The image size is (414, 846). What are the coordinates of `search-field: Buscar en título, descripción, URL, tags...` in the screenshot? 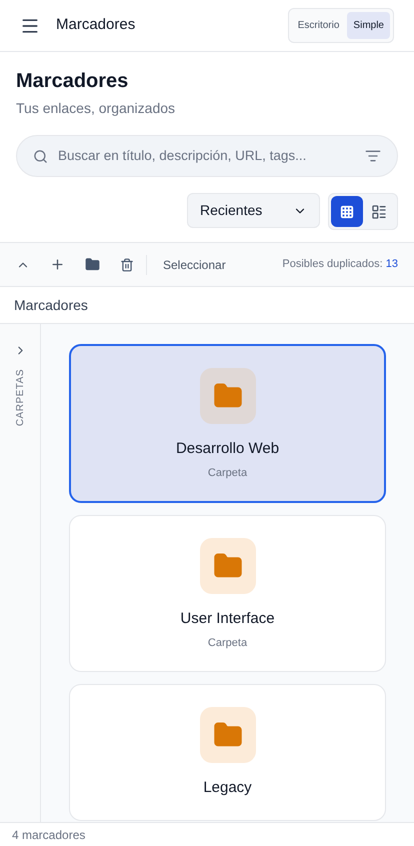 It's located at (206, 156).